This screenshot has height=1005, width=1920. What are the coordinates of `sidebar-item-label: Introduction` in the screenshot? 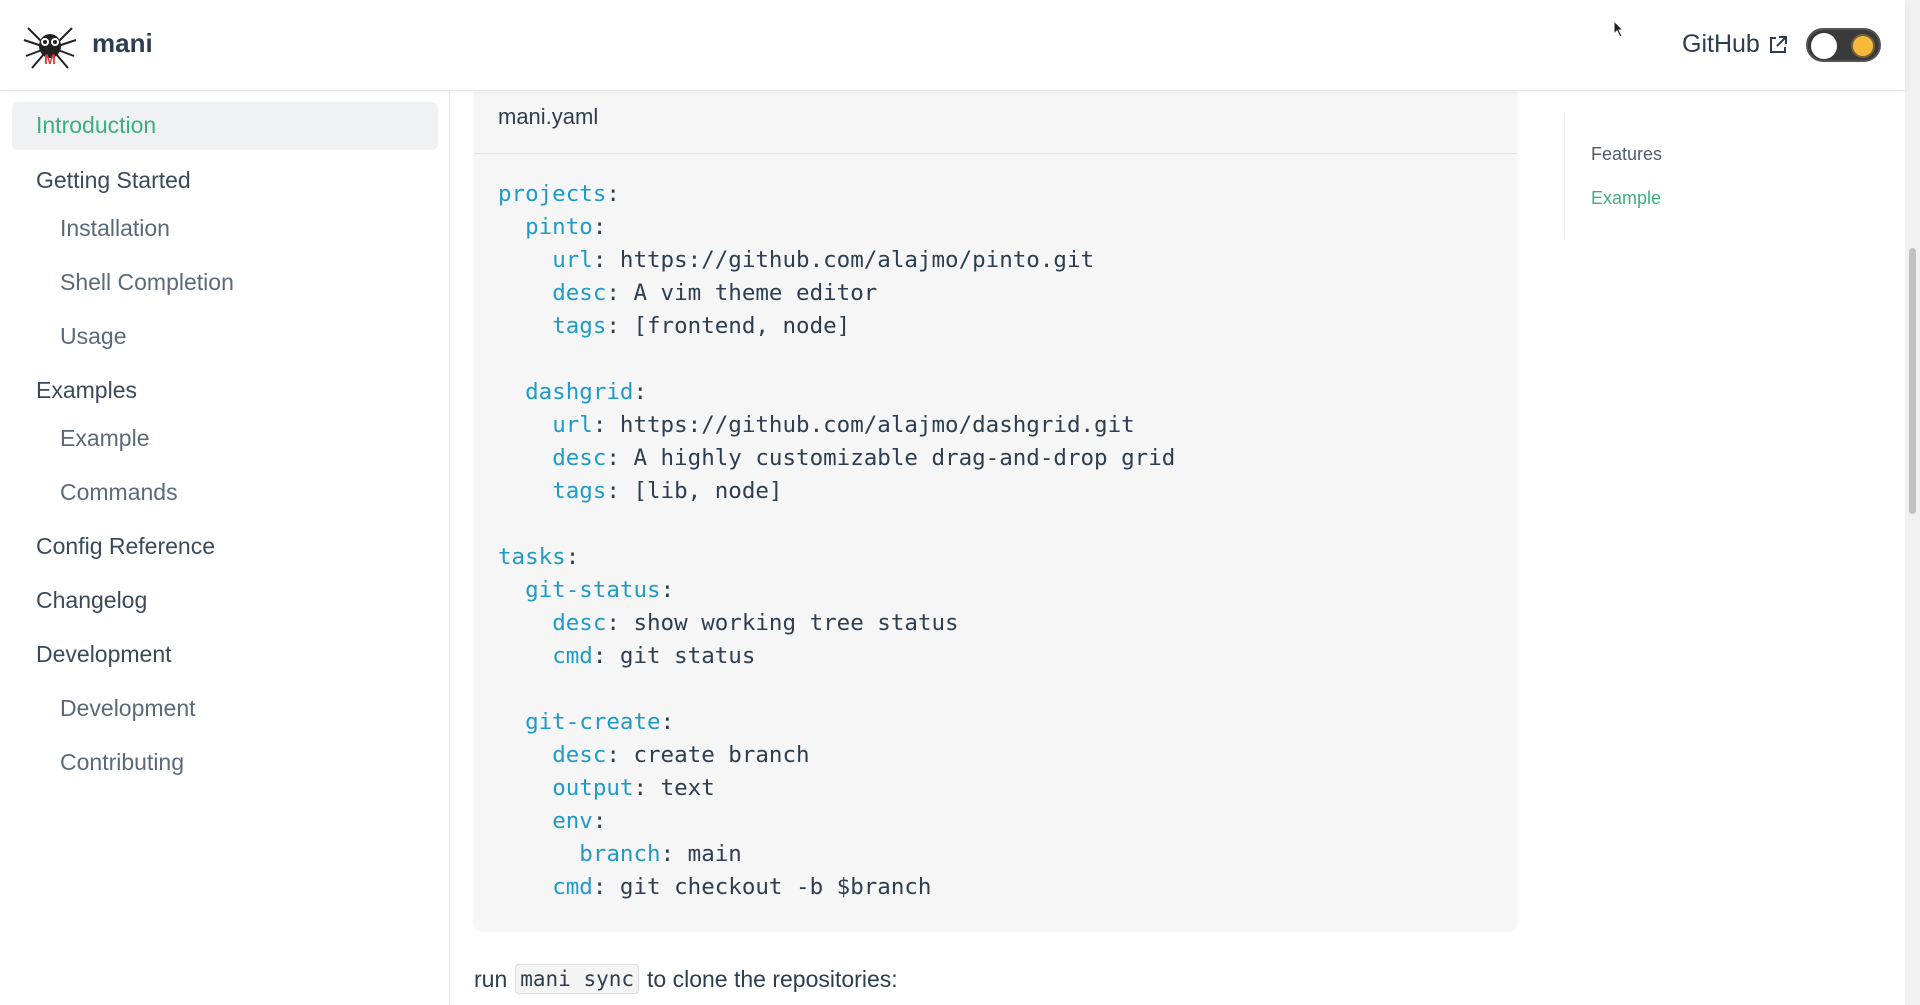 It's located at (96, 125).